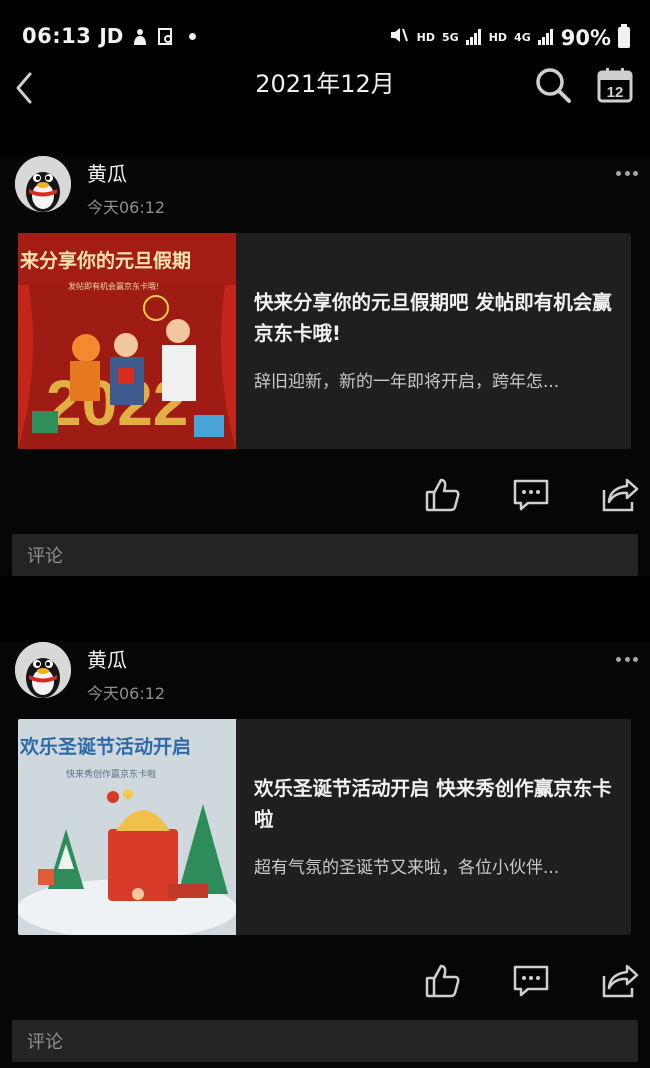  Describe the element at coordinates (433, 804) in the screenshot. I see `link-title: 欢乐圣诞节活动开启 快来秀创作赢京东卡啦` at that location.